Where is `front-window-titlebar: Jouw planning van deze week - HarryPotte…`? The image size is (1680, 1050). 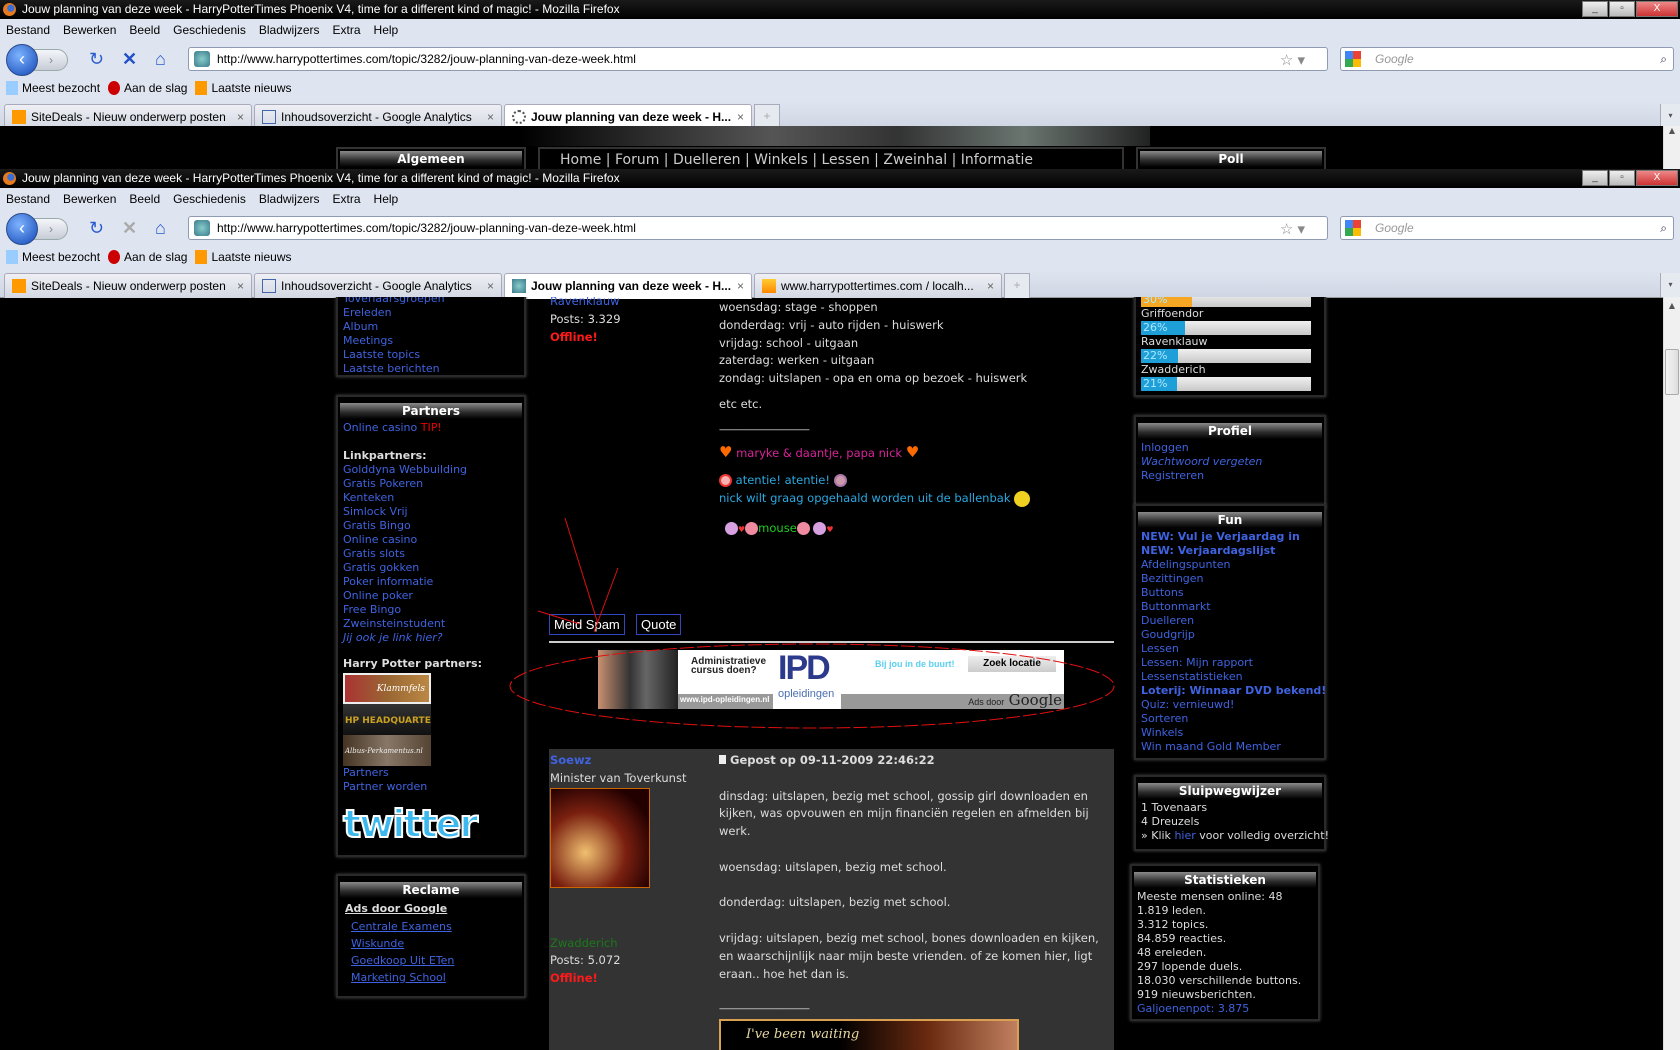
front-window-titlebar: Jouw planning van deze week - HarryPotte… is located at coordinates (840, 178).